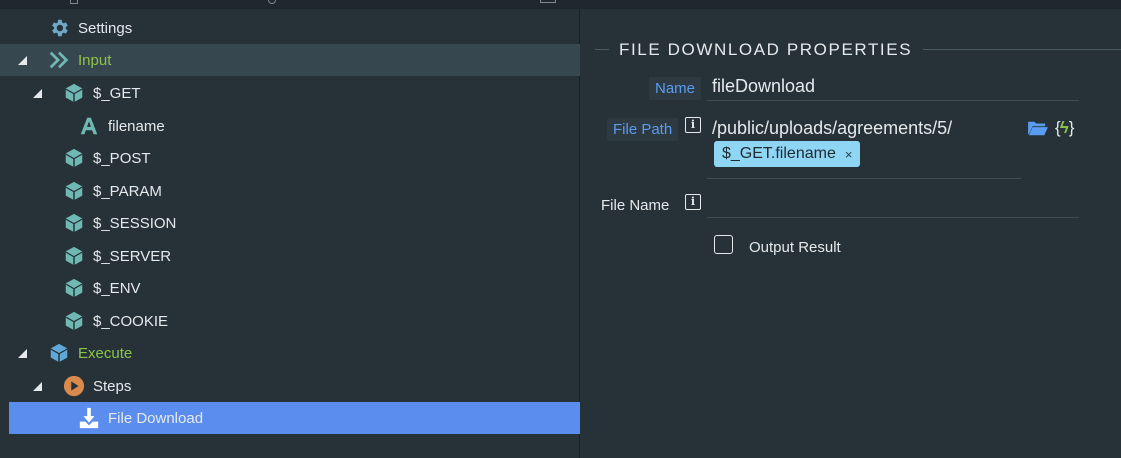 The image size is (1121, 458). Describe the element at coordinates (131, 321) in the screenshot. I see `tree-item-label: $_COOKIE` at that location.